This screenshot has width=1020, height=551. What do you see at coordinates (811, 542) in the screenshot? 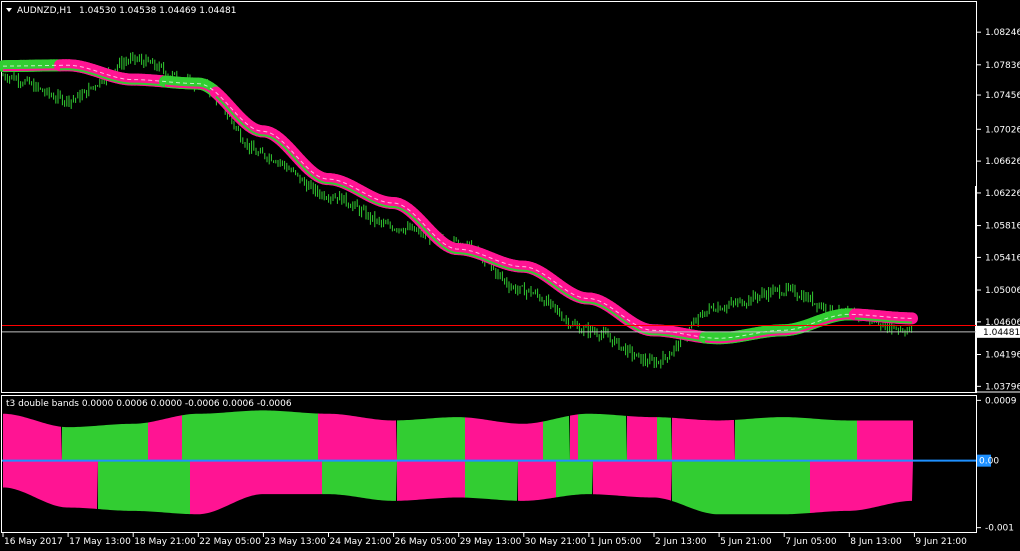
I see `time-tick-label: 7 Jun 05:00` at bounding box center [811, 542].